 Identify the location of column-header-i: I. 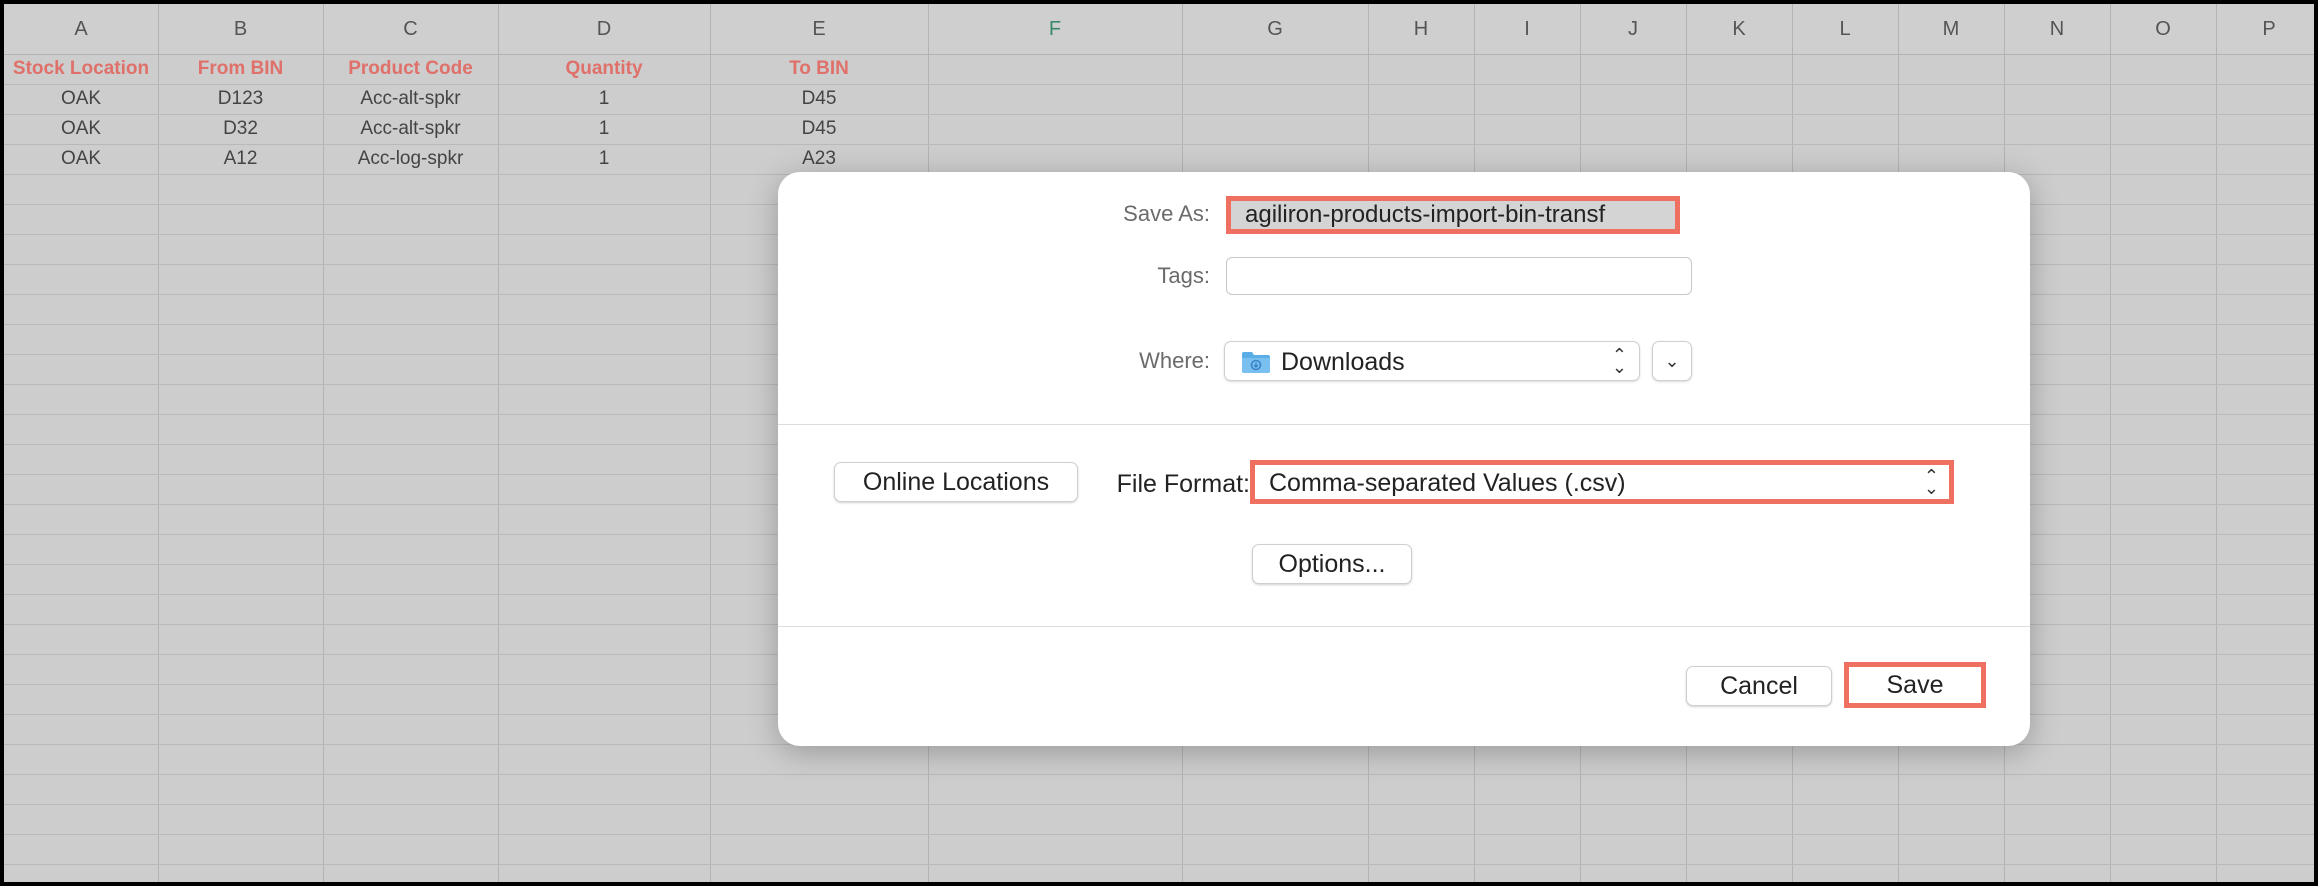
(1527, 29).